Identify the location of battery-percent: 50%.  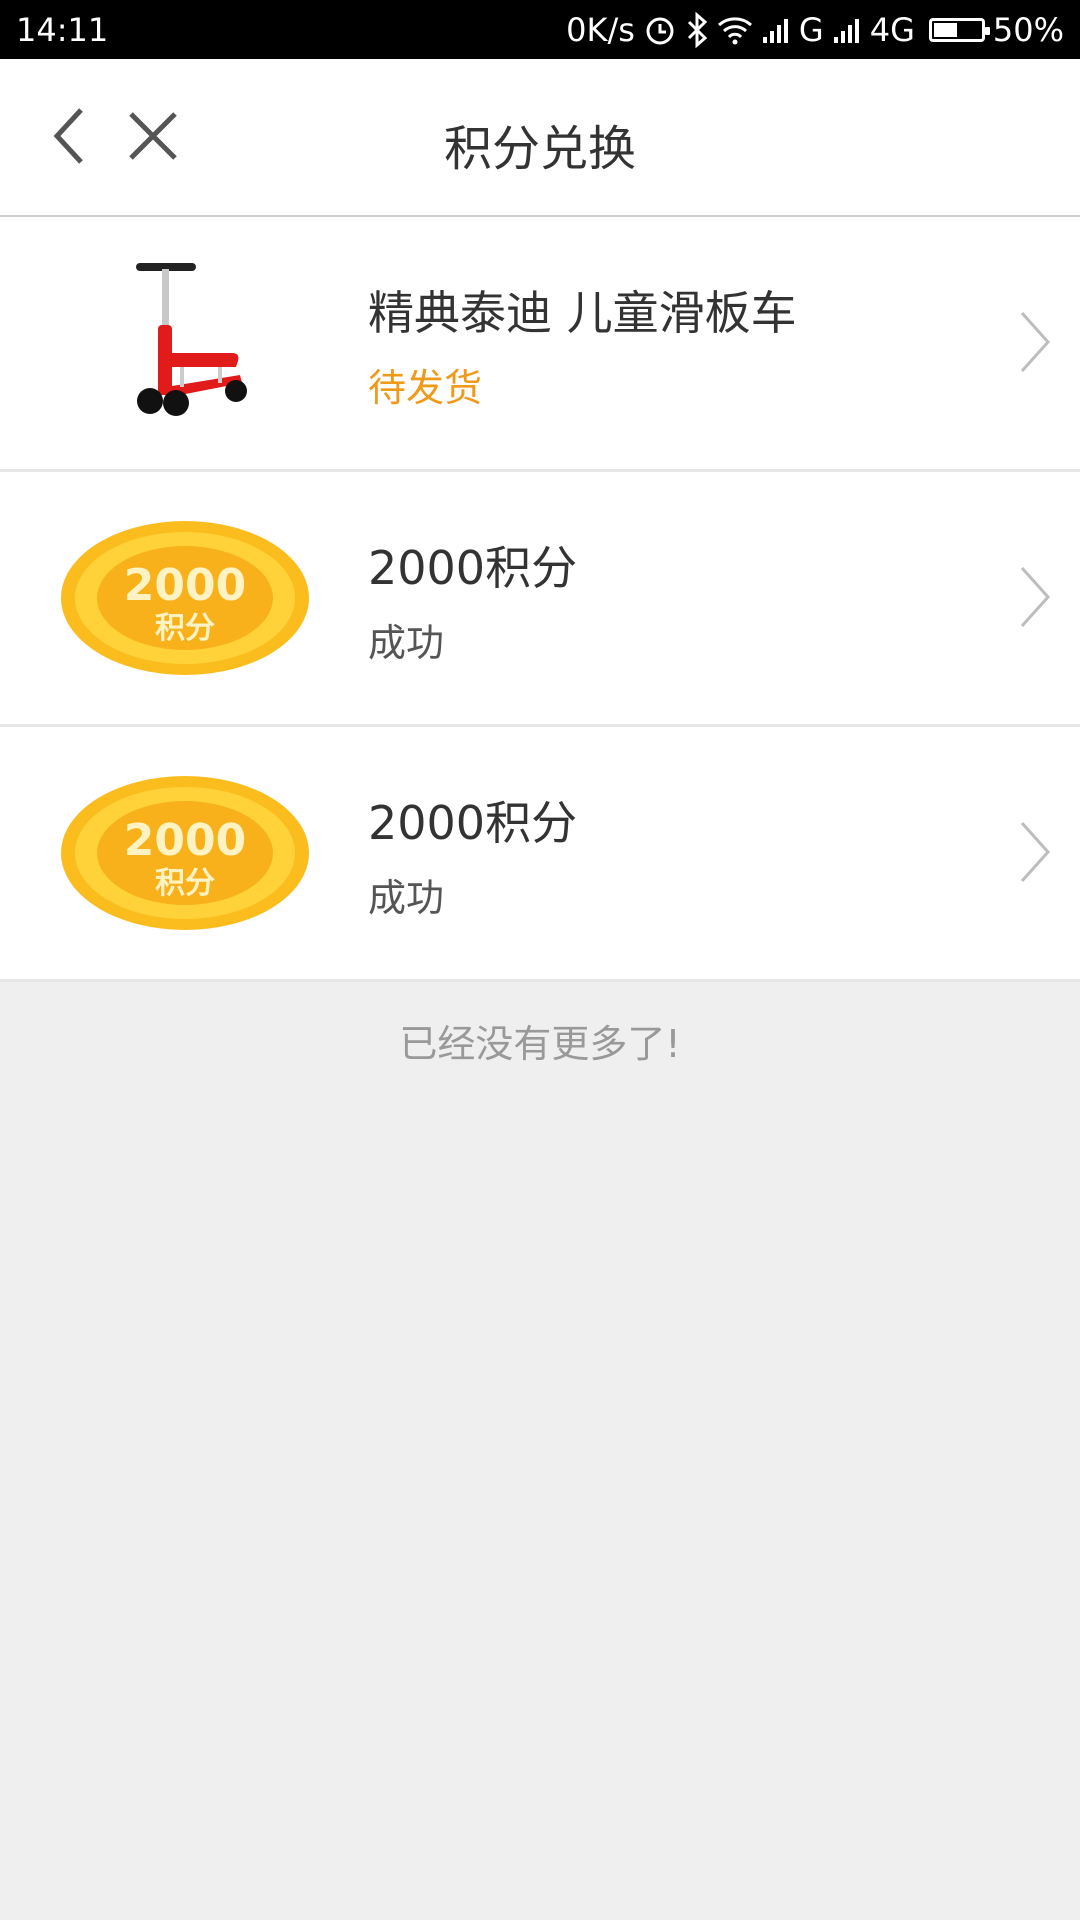
(1028, 29).